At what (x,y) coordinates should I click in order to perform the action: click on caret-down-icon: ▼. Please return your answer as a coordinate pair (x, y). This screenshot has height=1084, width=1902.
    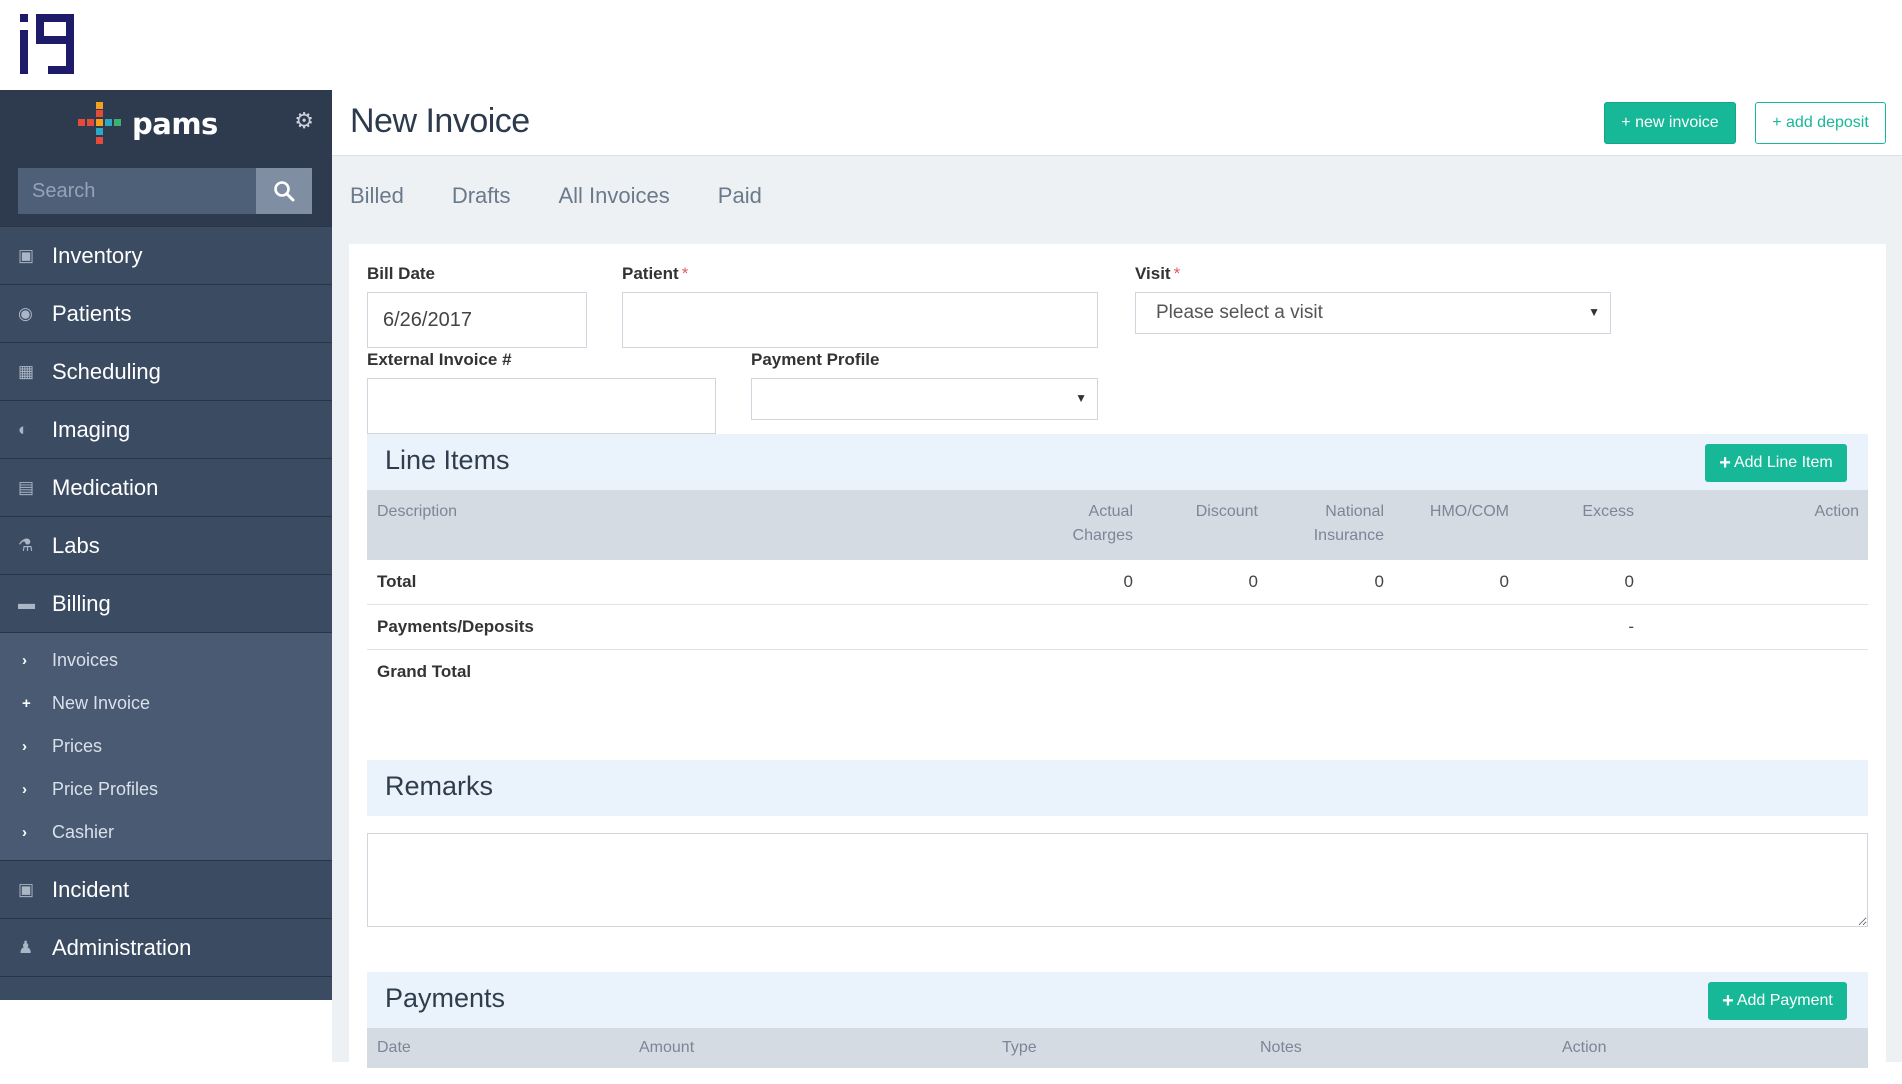
    Looking at the image, I should click on (1594, 312).